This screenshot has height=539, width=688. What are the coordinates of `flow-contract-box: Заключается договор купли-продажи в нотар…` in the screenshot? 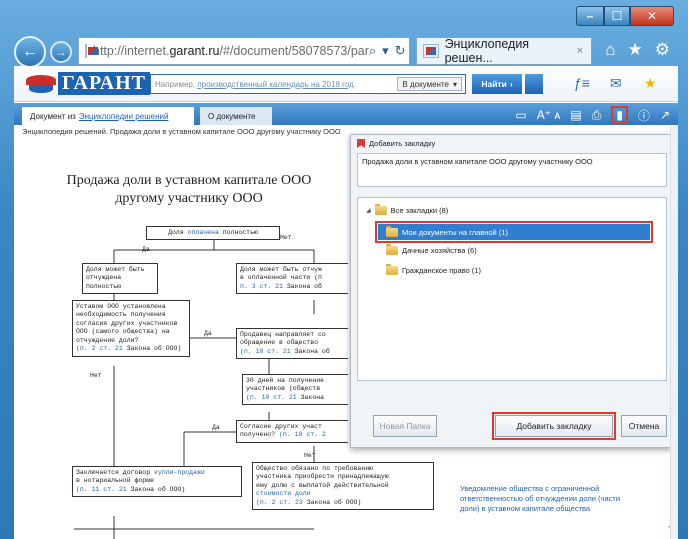 It's located at (157, 482).